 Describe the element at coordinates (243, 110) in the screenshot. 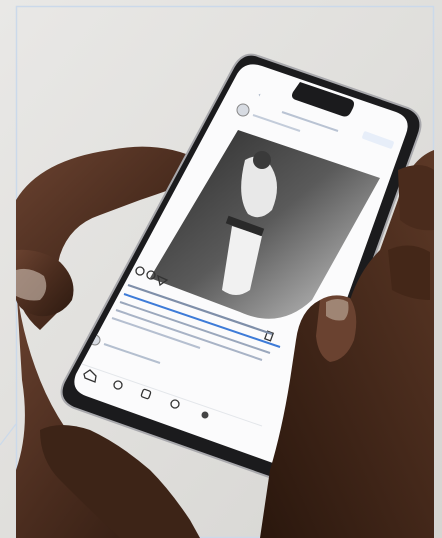

I see `avatar` at that location.